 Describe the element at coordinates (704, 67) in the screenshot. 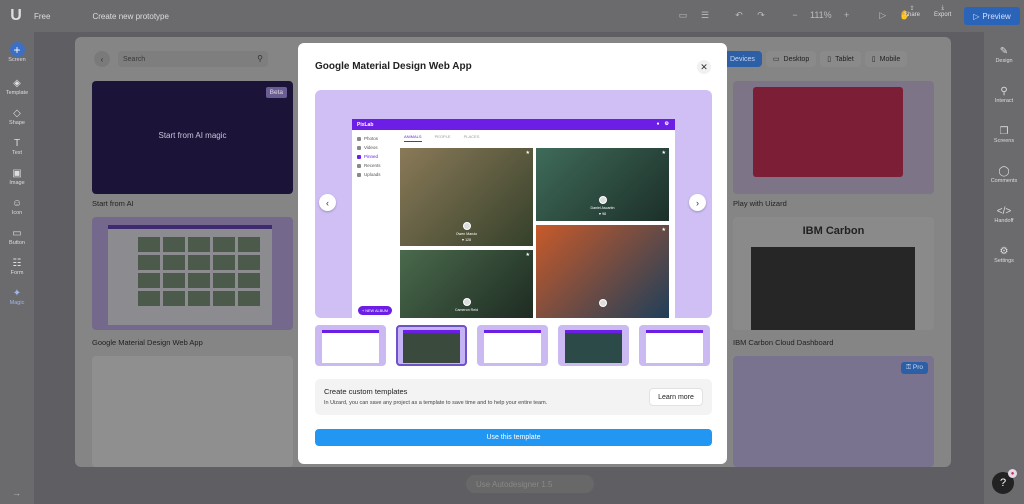

I see `close-icon: ✕` at that location.